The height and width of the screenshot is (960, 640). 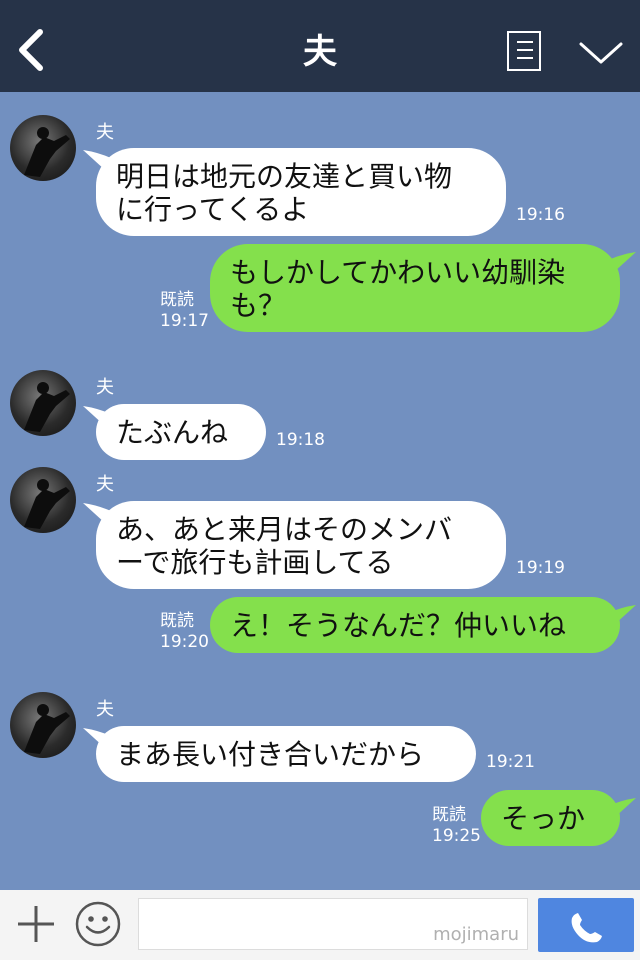 What do you see at coordinates (320, 52) in the screenshot?
I see `chat-title: 夫` at bounding box center [320, 52].